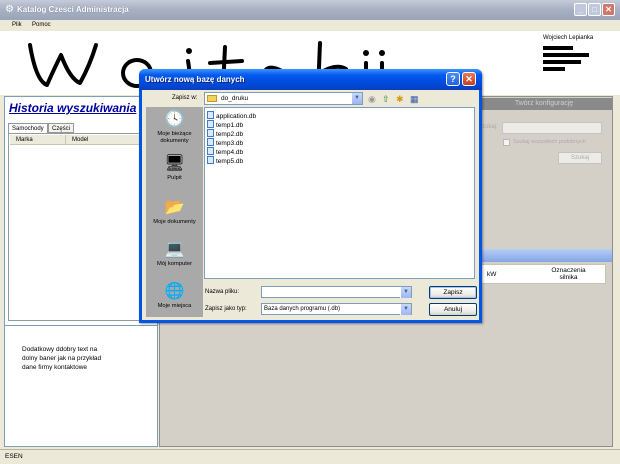  I want to click on up-folder-icon: ⇧, so click(386, 99).